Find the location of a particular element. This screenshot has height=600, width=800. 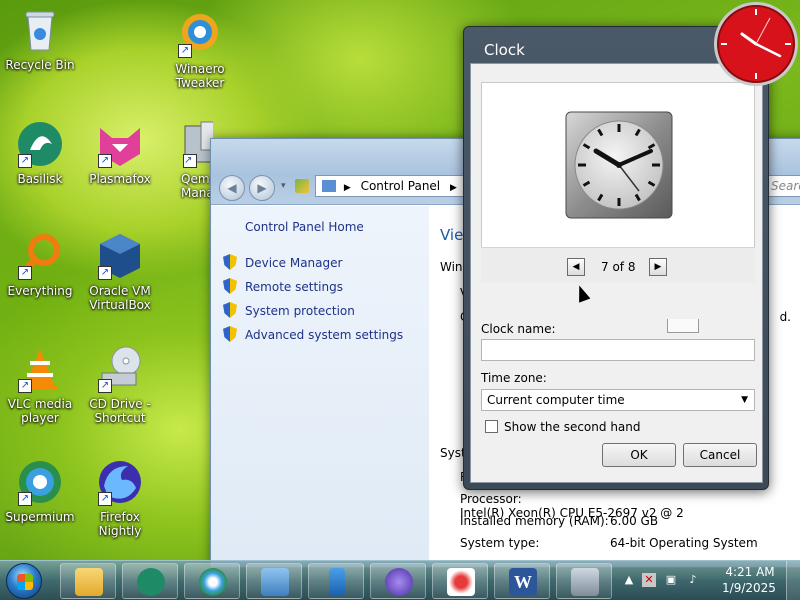

dialog-title: Clock is located at coordinates (504, 50).